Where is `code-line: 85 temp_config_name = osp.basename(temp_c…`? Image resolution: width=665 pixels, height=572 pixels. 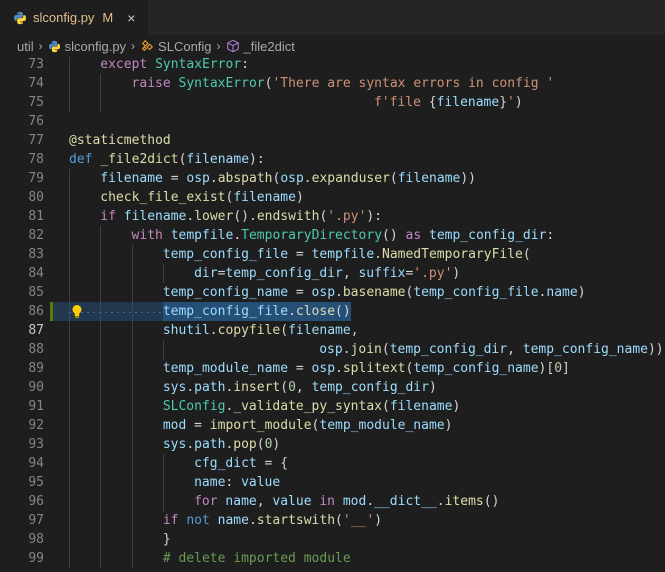 code-line: 85 temp_config_name = osp.basename(temp_c… is located at coordinates (332, 292).